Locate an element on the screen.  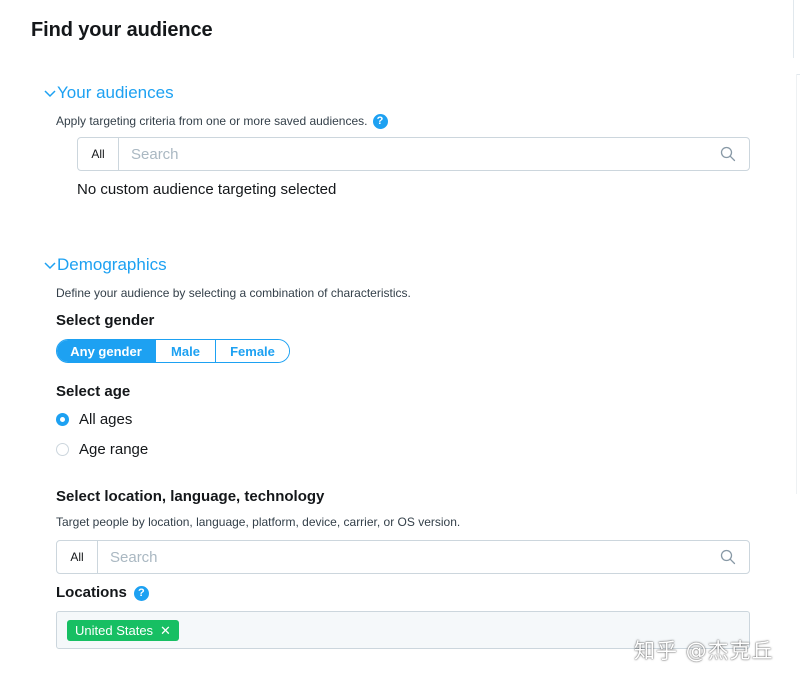
gender-option-any: Any gender is located at coordinates (106, 351).